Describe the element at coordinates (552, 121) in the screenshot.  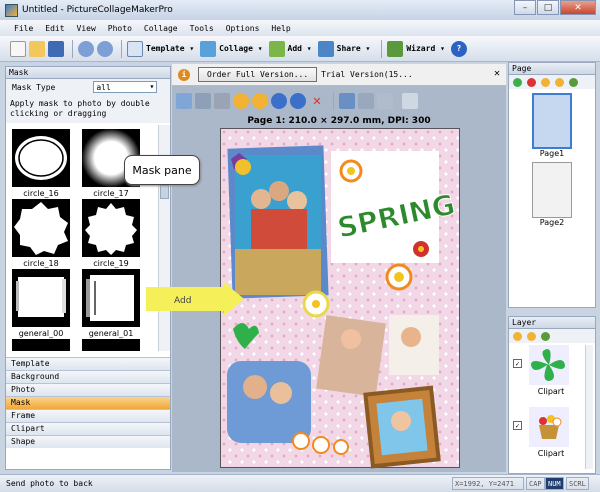
I see `page1-thumbnail` at that location.